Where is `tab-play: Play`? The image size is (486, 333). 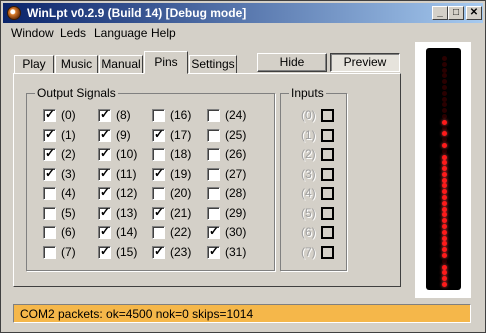
tab-play: Play is located at coordinates (34, 64).